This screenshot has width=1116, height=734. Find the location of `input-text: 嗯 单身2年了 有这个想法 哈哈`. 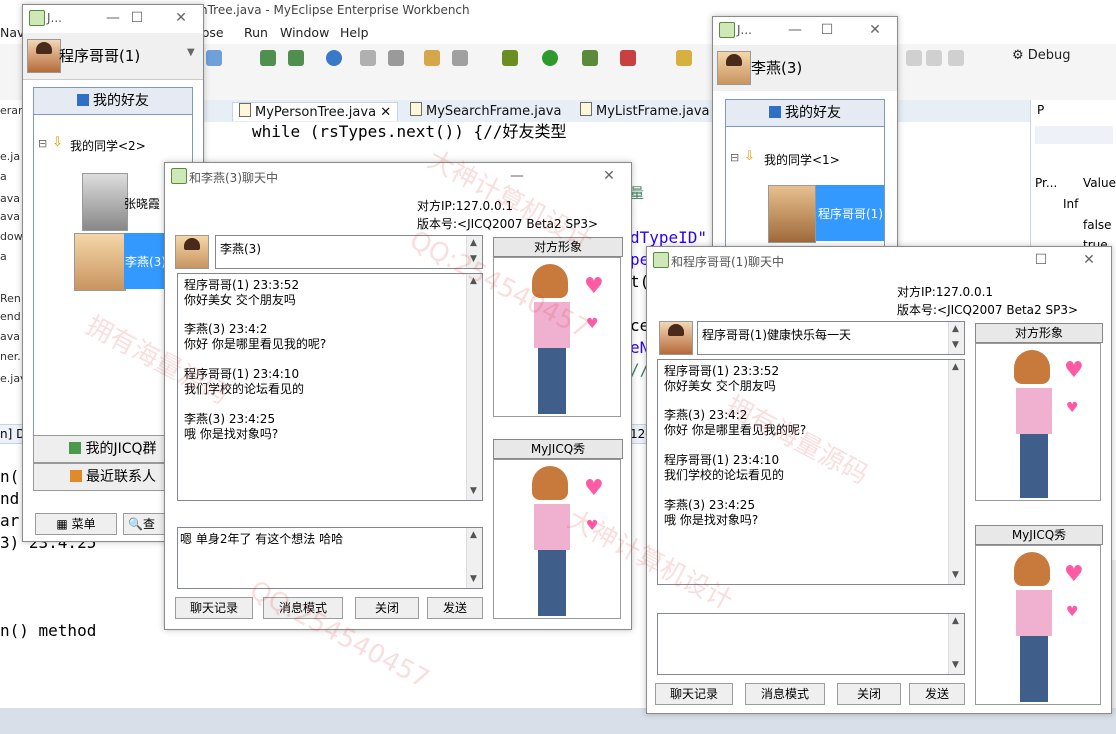

input-text: 嗯 单身2年了 有这个想法 哈哈 is located at coordinates (262, 539).